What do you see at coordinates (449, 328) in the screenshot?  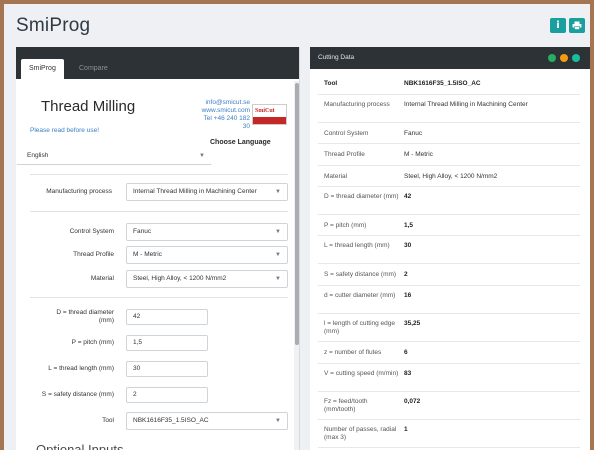 I see `table-row: l = length of cutting edge (mm) 35,25` at bounding box center [449, 328].